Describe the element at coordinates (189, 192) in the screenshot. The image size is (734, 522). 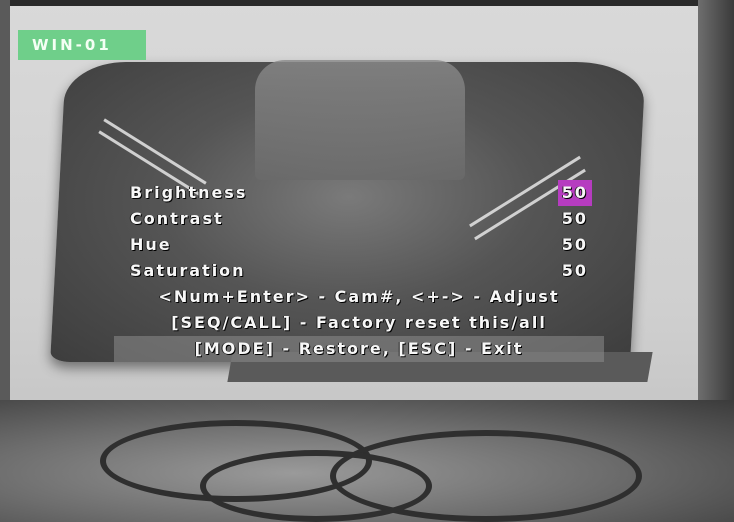
I see `menu-item-label: Brightness` at that location.